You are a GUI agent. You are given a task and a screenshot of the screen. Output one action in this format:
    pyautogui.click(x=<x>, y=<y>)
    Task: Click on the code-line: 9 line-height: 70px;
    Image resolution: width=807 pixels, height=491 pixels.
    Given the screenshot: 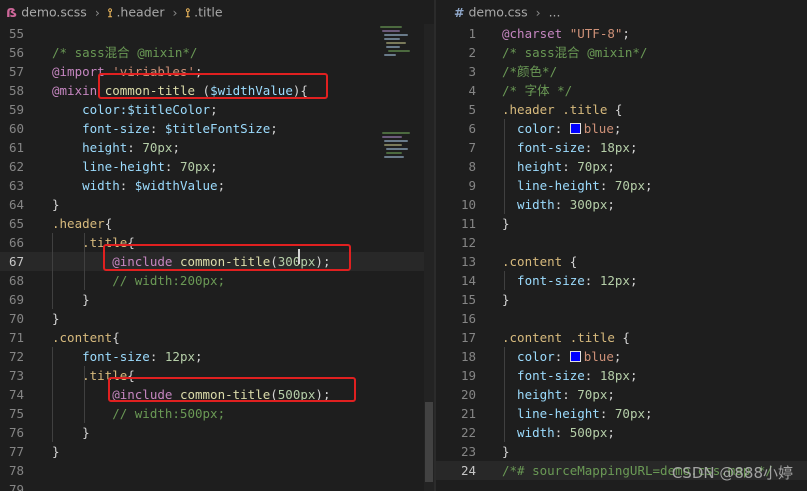 What is the action you would take?
    pyautogui.click(x=621, y=185)
    